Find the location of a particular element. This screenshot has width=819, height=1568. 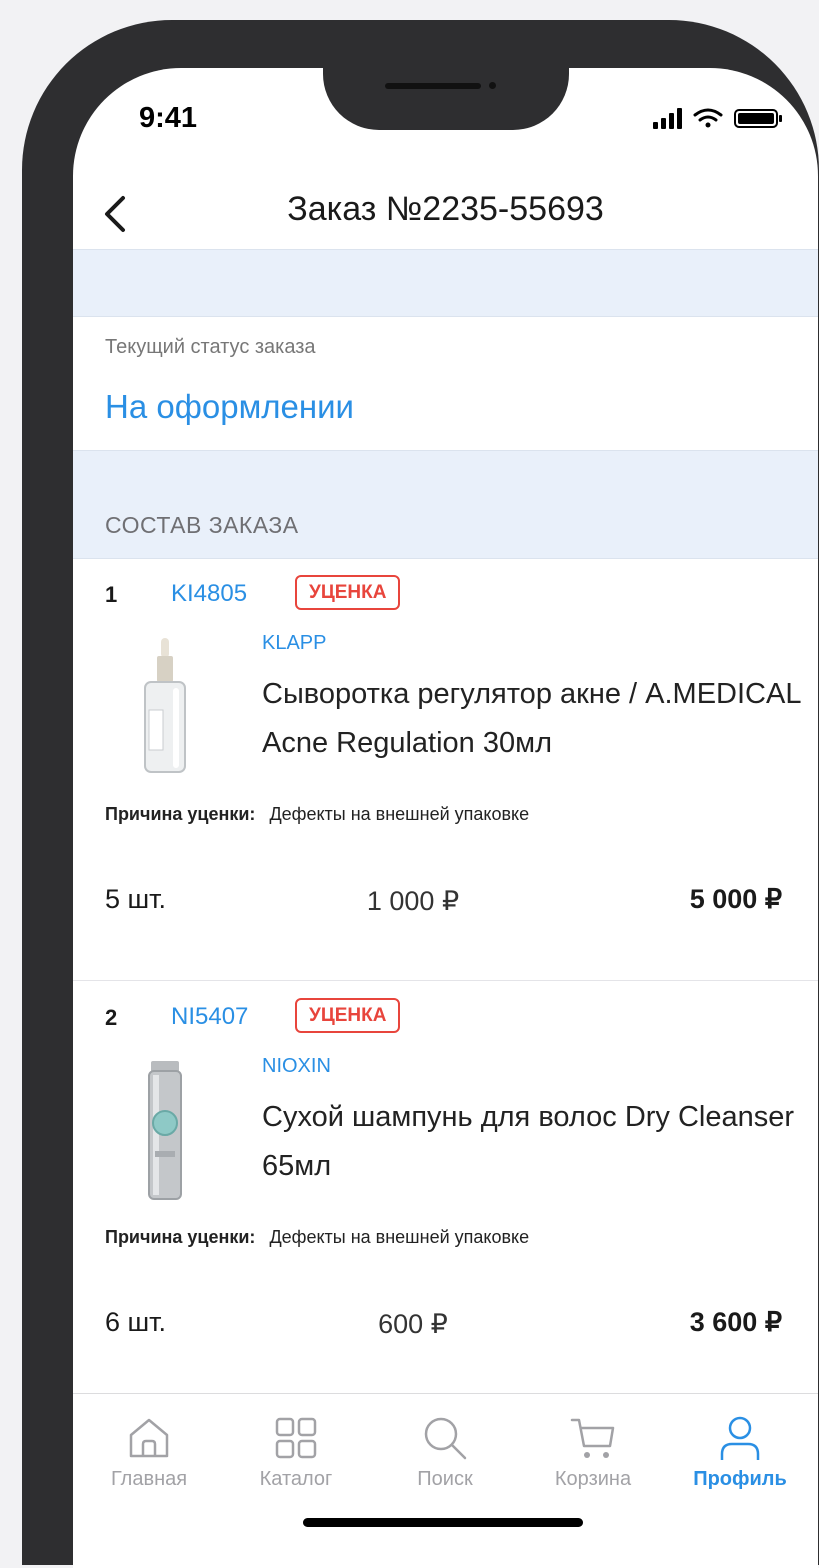

item-total: 5 000 ₽ is located at coordinates (735, 899).